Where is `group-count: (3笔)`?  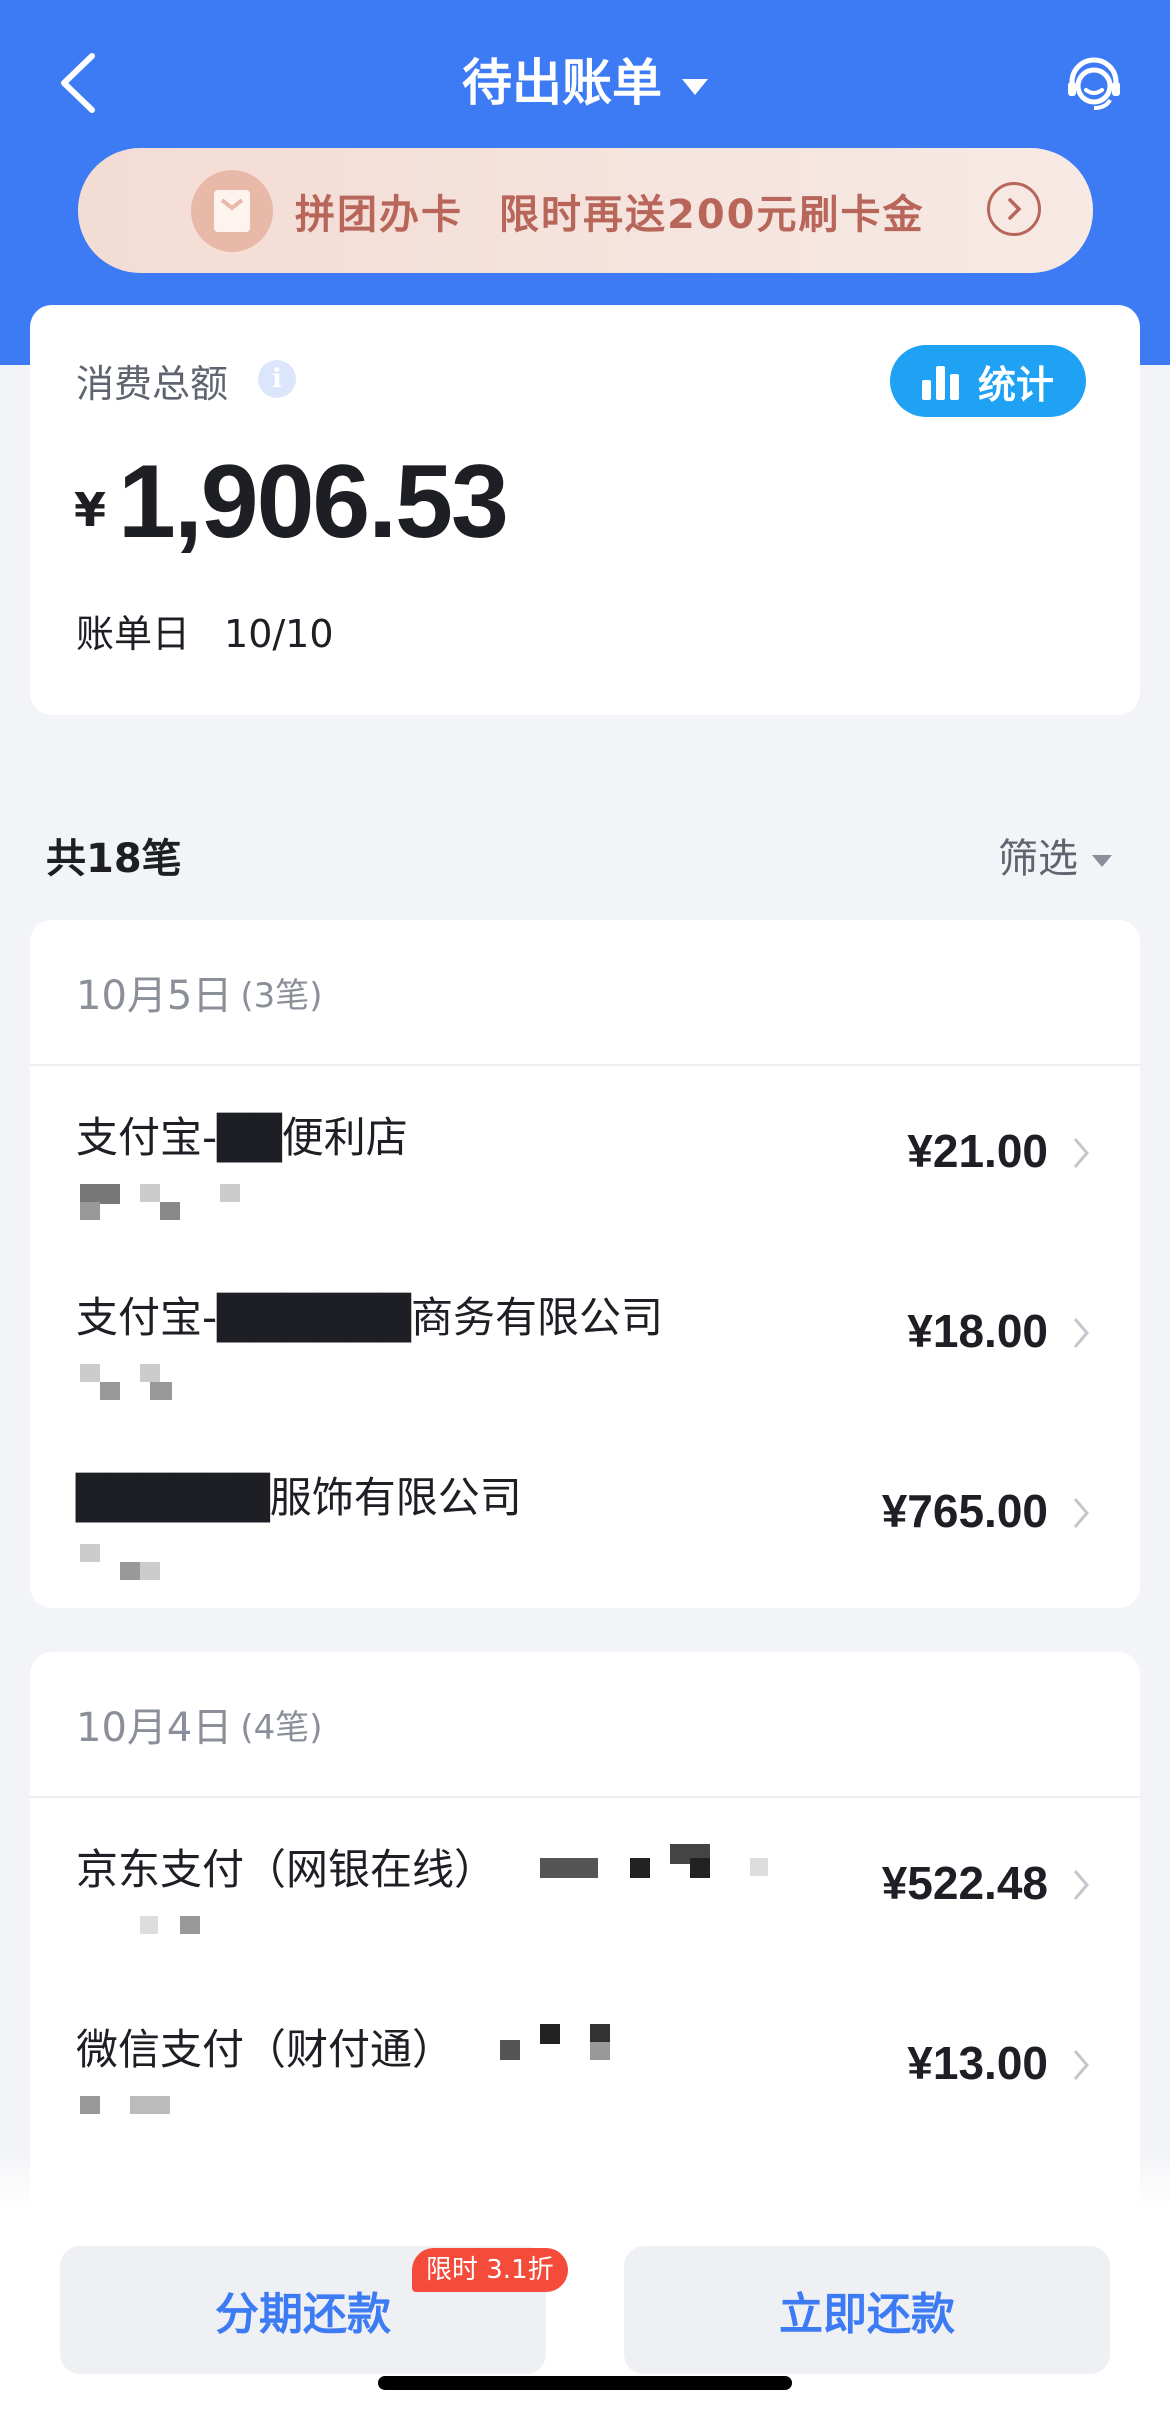 group-count: (3笔) is located at coordinates (281, 995).